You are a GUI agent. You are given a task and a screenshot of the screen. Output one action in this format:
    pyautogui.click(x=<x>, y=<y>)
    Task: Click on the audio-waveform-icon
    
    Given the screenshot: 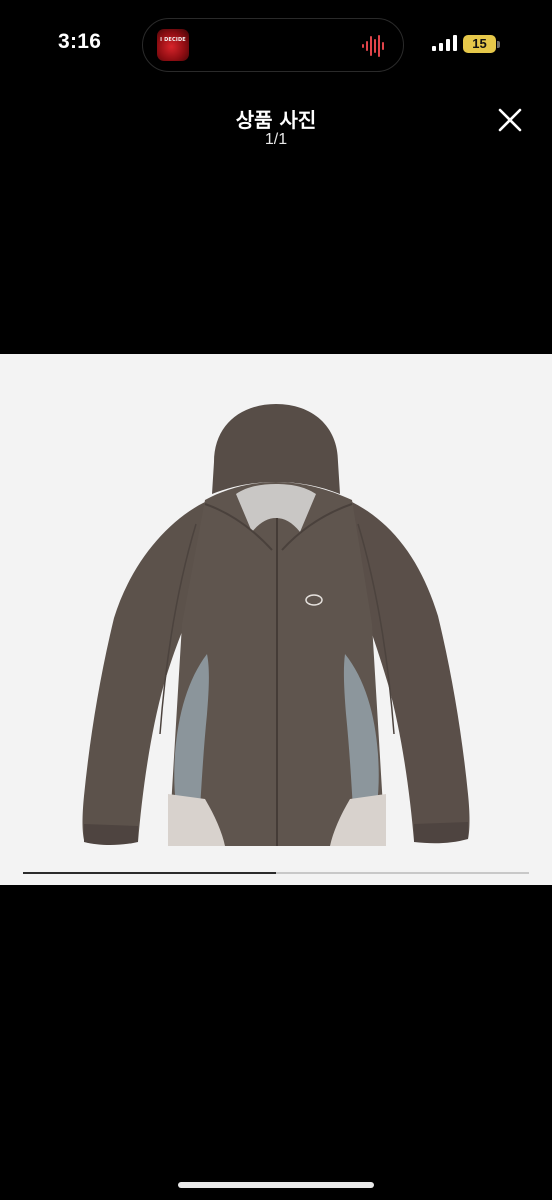 What is the action you would take?
    pyautogui.click(x=373, y=46)
    